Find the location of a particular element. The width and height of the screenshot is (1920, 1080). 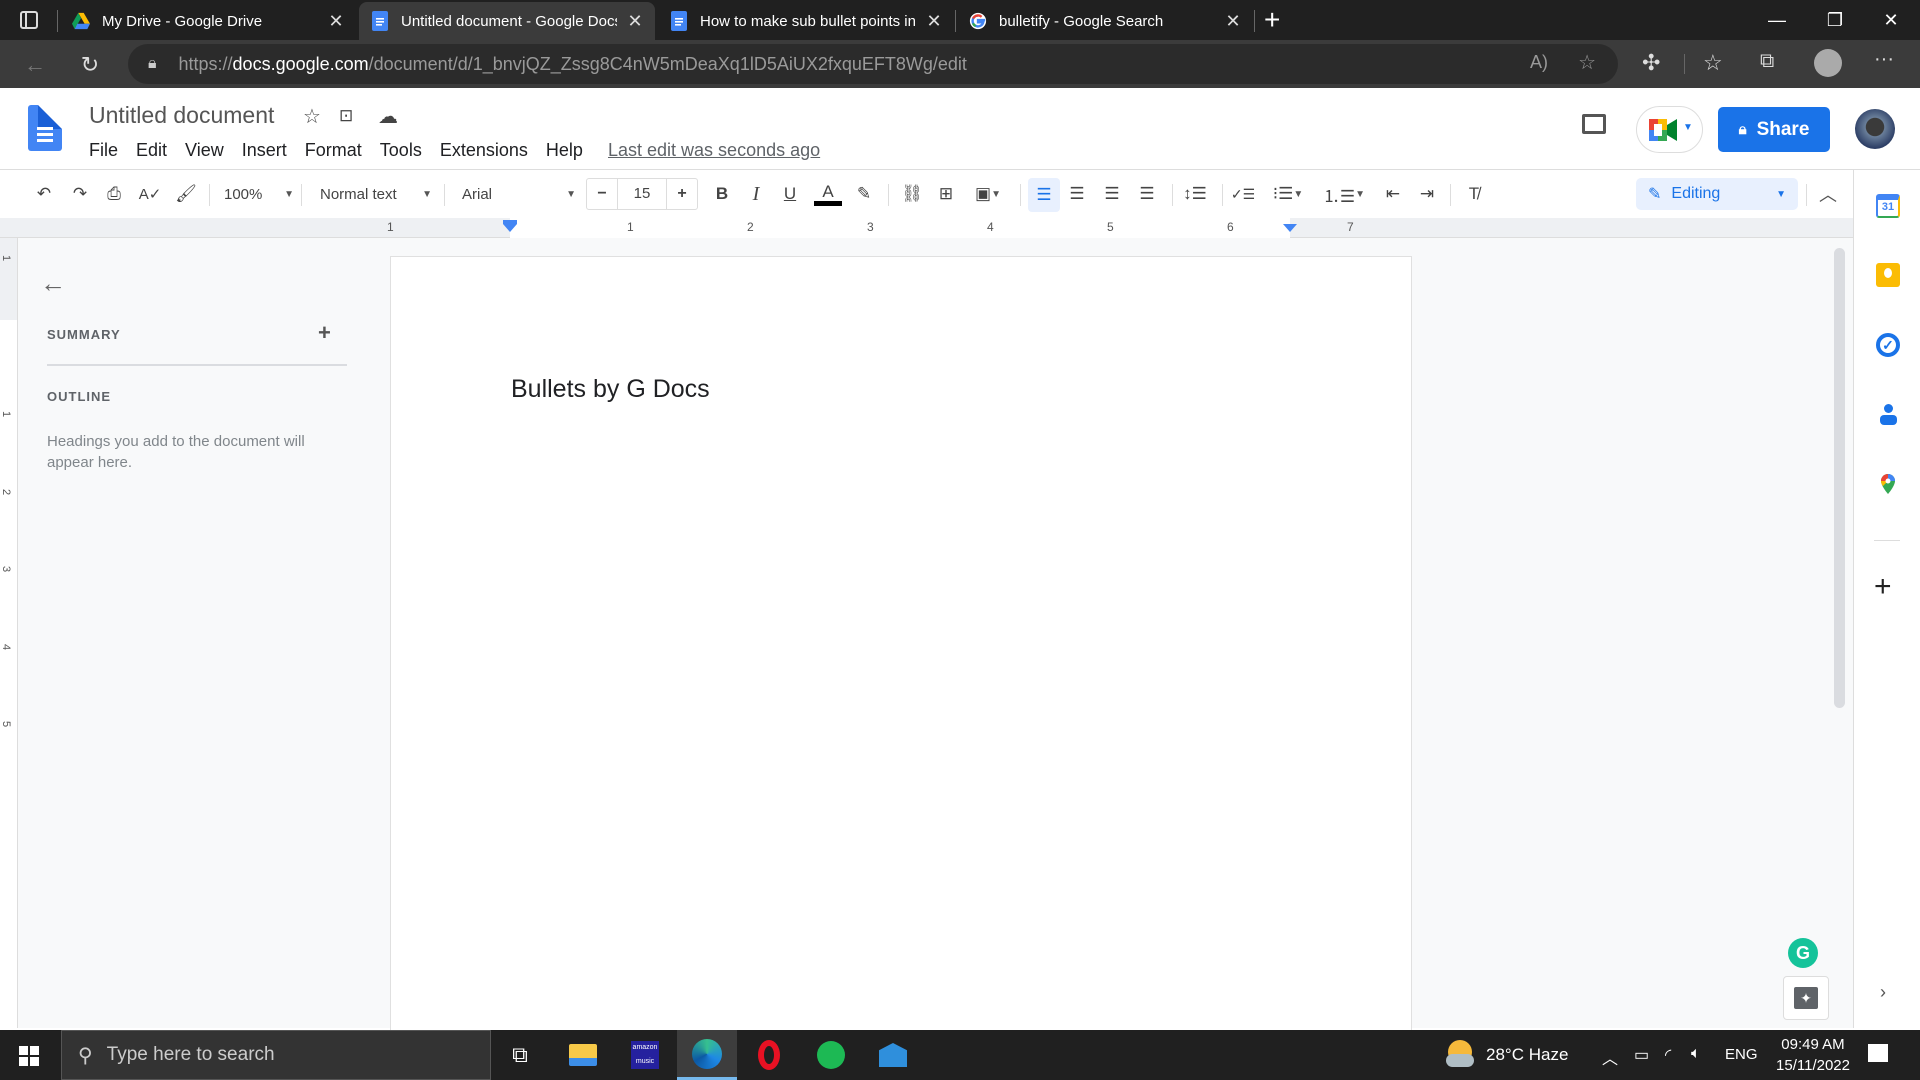

redo-icon: ↷ is located at coordinates (80, 194).